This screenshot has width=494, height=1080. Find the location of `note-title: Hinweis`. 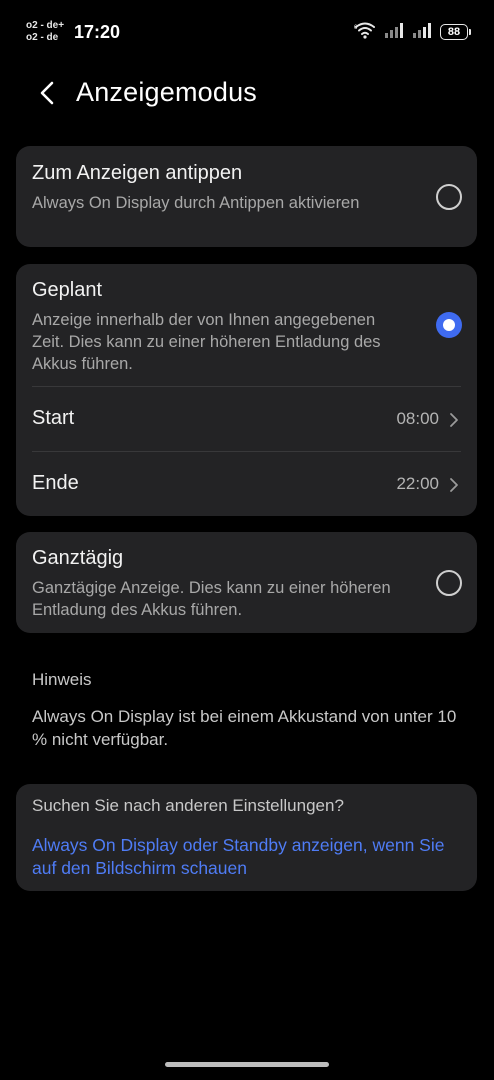

note-title: Hinweis is located at coordinates (62, 679).